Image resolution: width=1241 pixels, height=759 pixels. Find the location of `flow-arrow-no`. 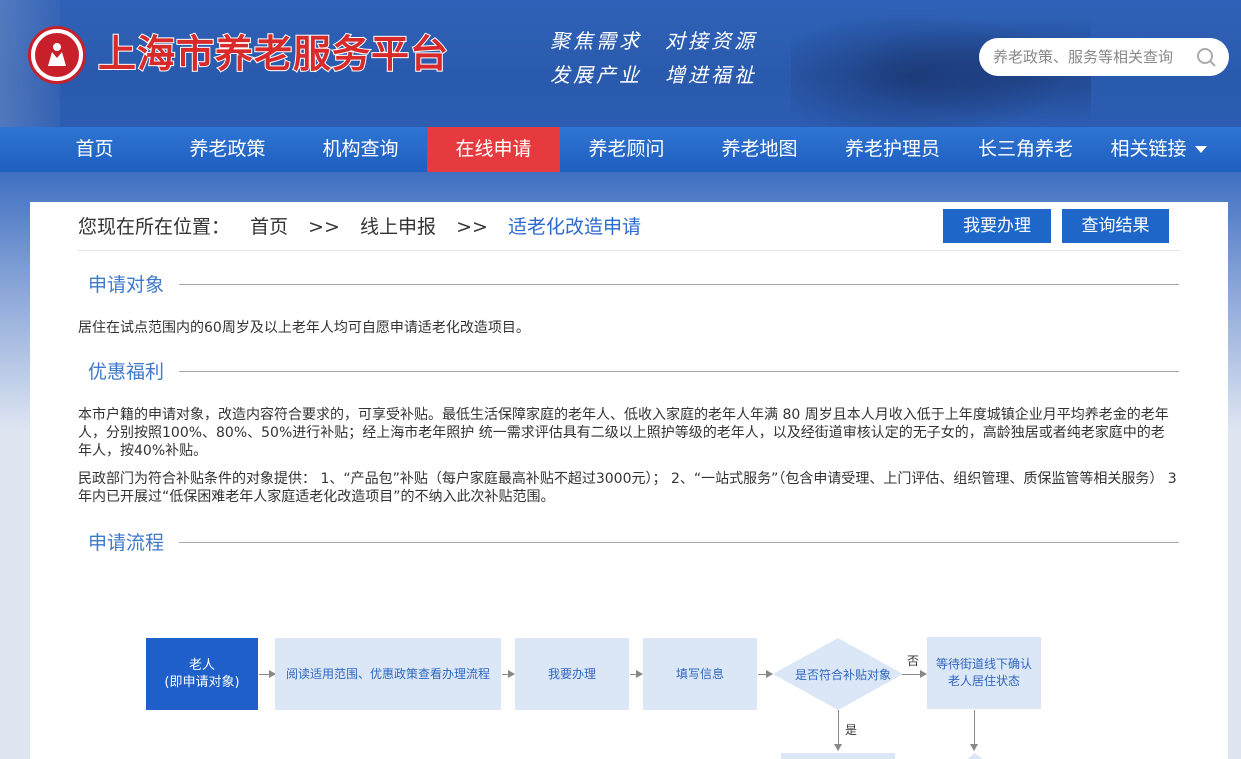

flow-arrow-no is located at coordinates (914, 674).